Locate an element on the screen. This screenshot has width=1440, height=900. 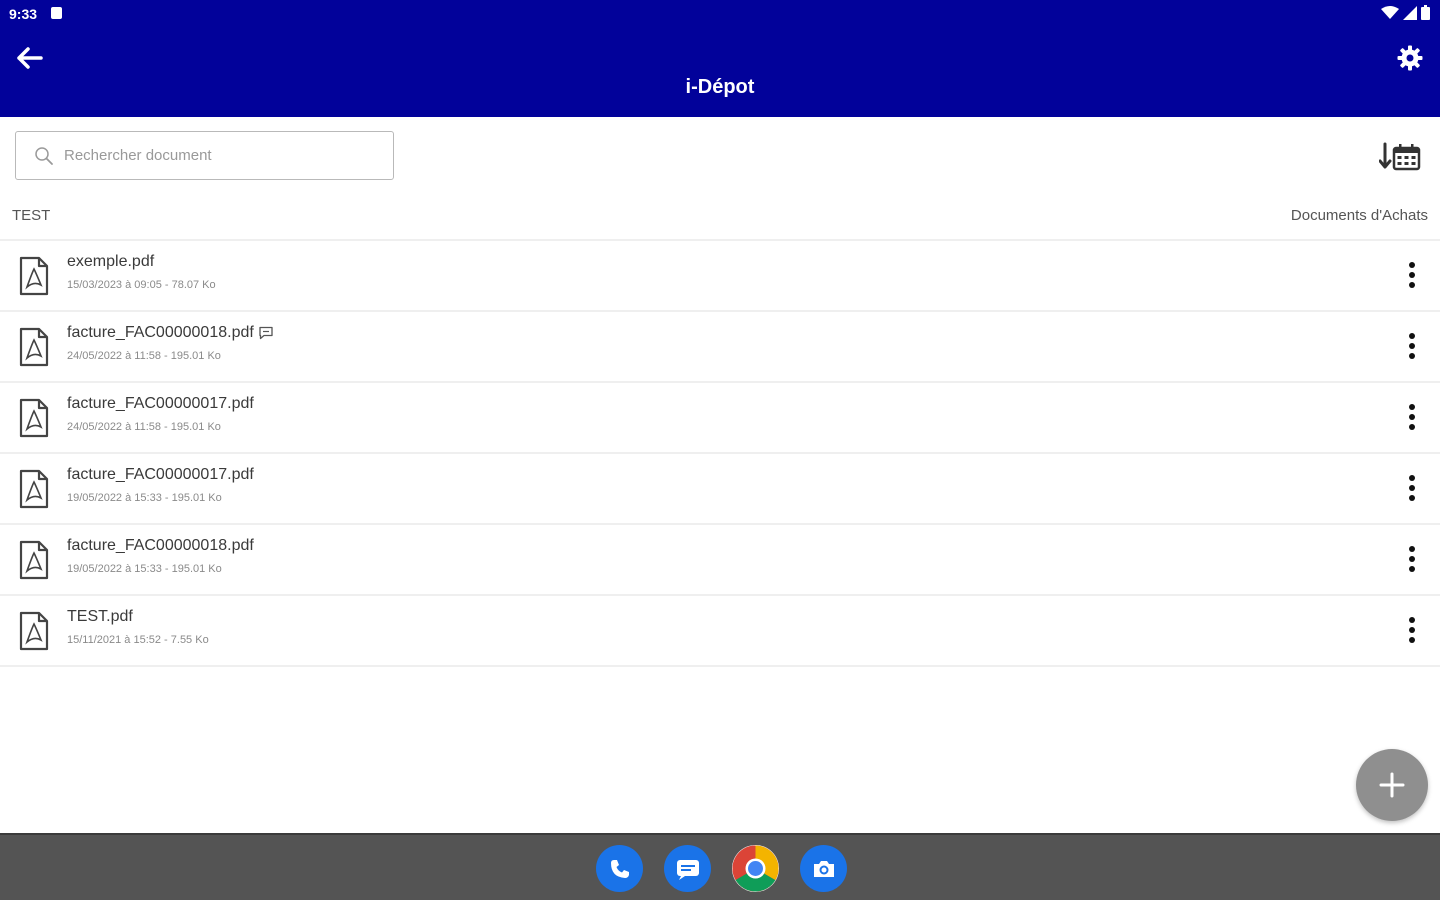
sort-by-date-button is located at coordinates (1400, 156).